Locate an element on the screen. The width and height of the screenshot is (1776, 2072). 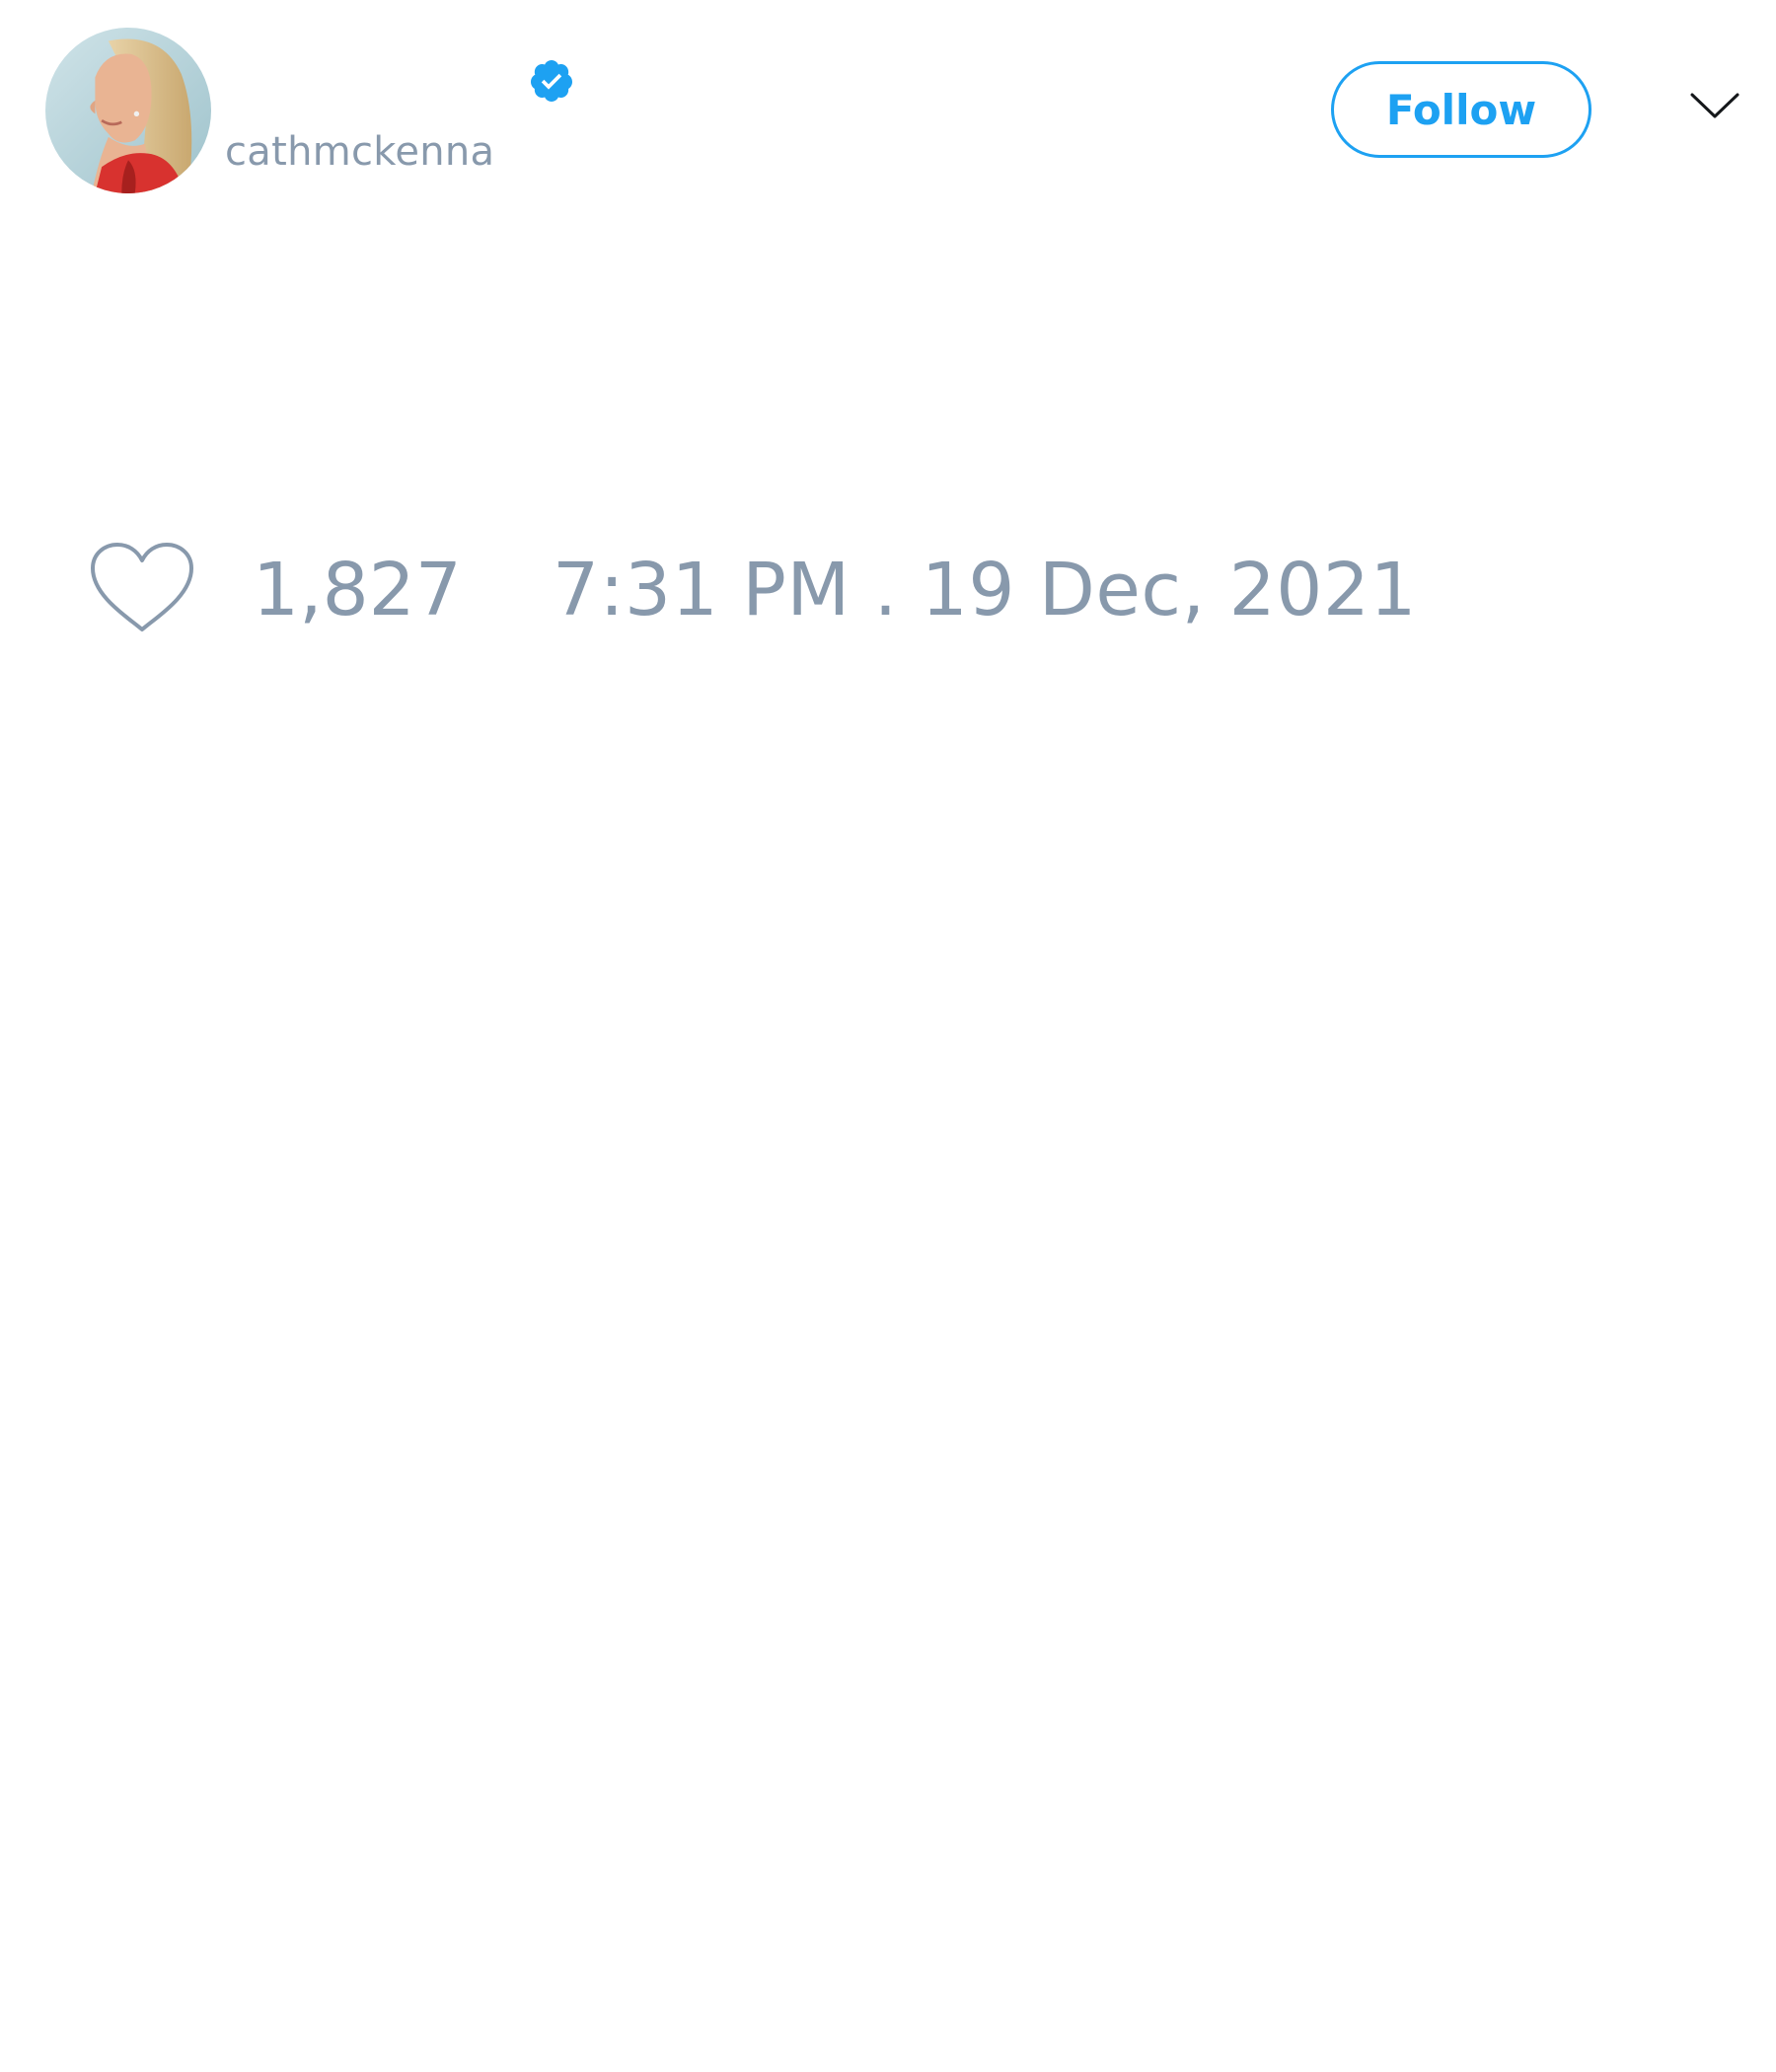
author-handle: cathmckenna is located at coordinates (359, 152).